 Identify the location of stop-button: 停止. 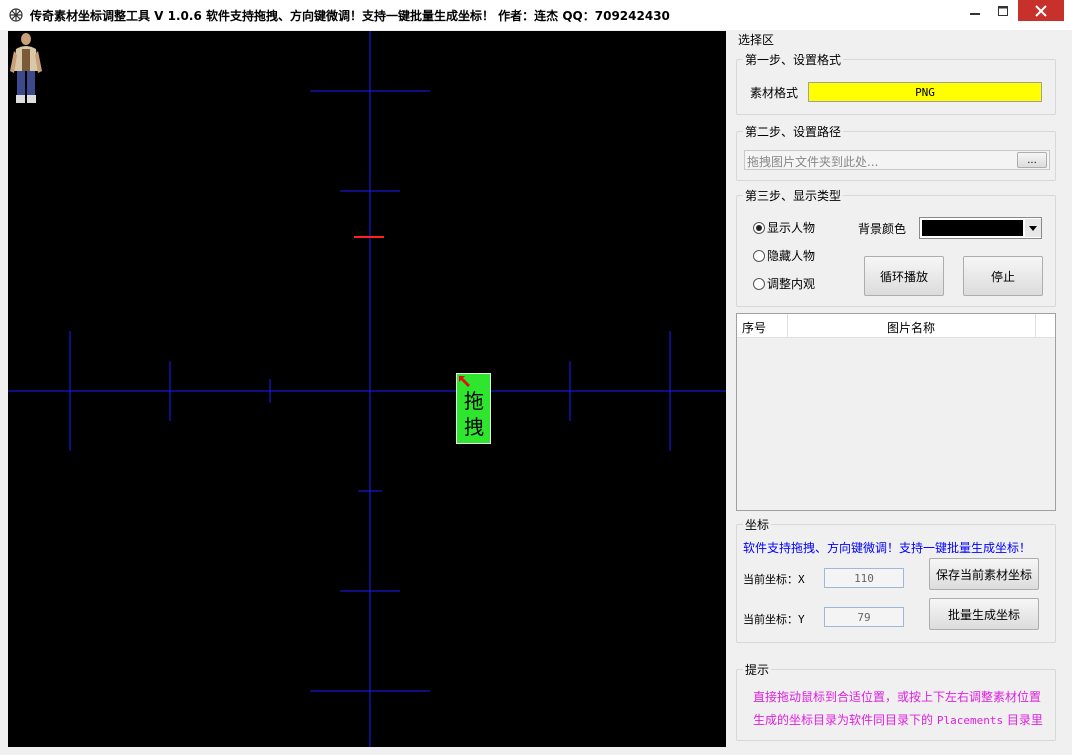
(1003, 276).